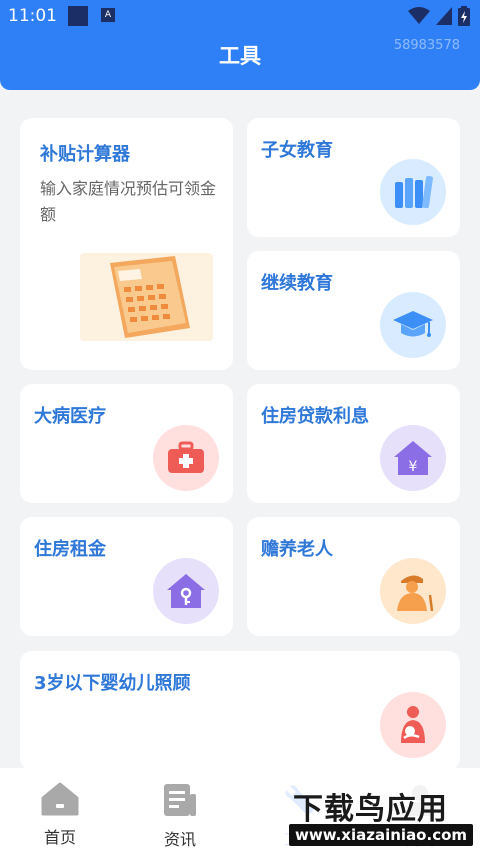 This screenshot has width=480, height=853. I want to click on card-title: 赡养老人, so click(297, 549).